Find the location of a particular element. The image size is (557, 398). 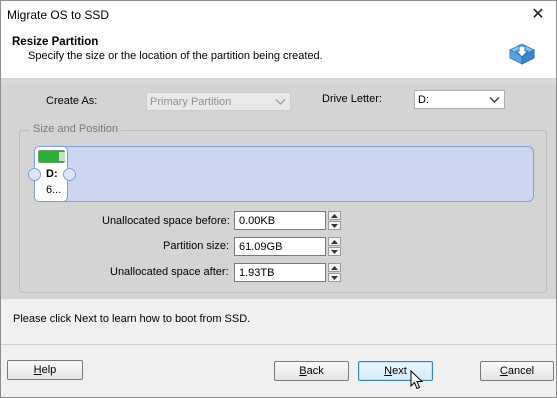

next-accelerator: N is located at coordinates (388, 371).